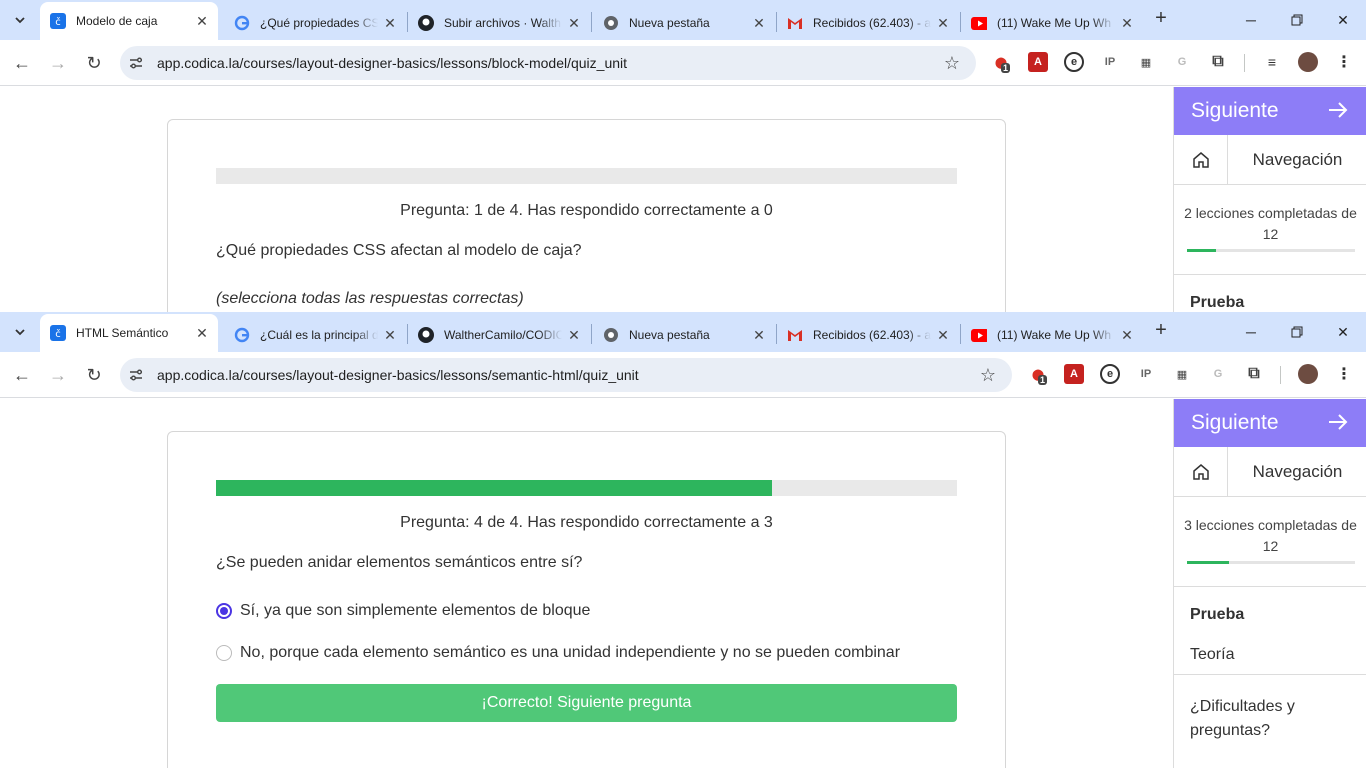  Describe the element at coordinates (224, 653) in the screenshot. I see `radio-unselected` at that location.